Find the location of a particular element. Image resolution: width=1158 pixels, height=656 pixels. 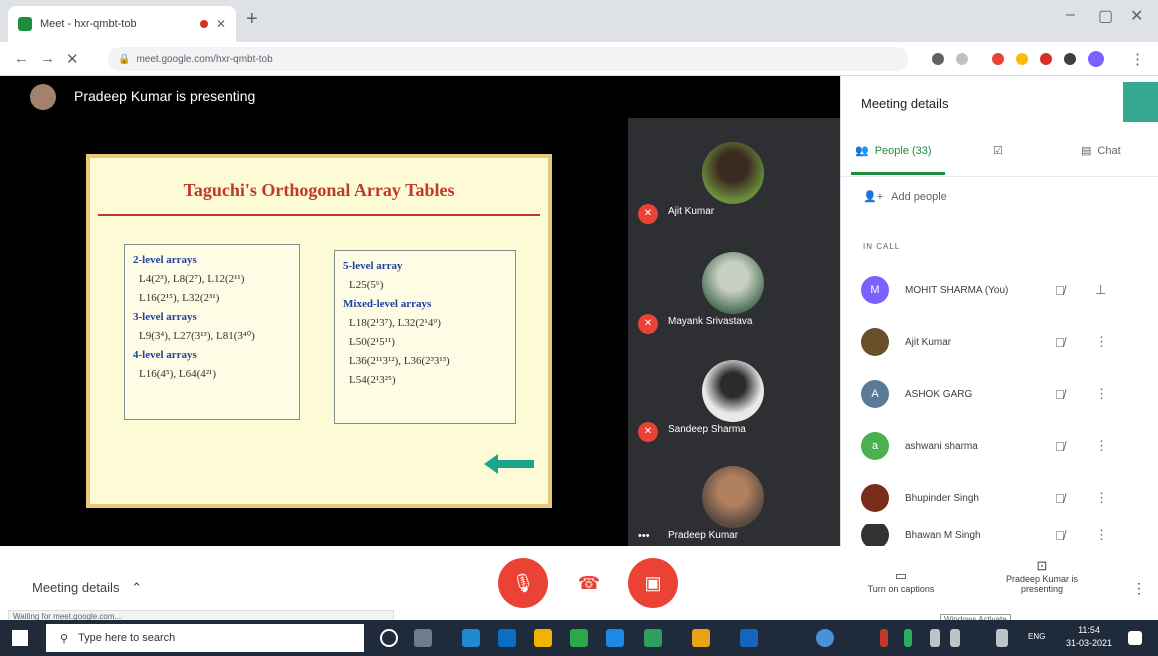

close-tab-icon: ✕ is located at coordinates (221, 24).